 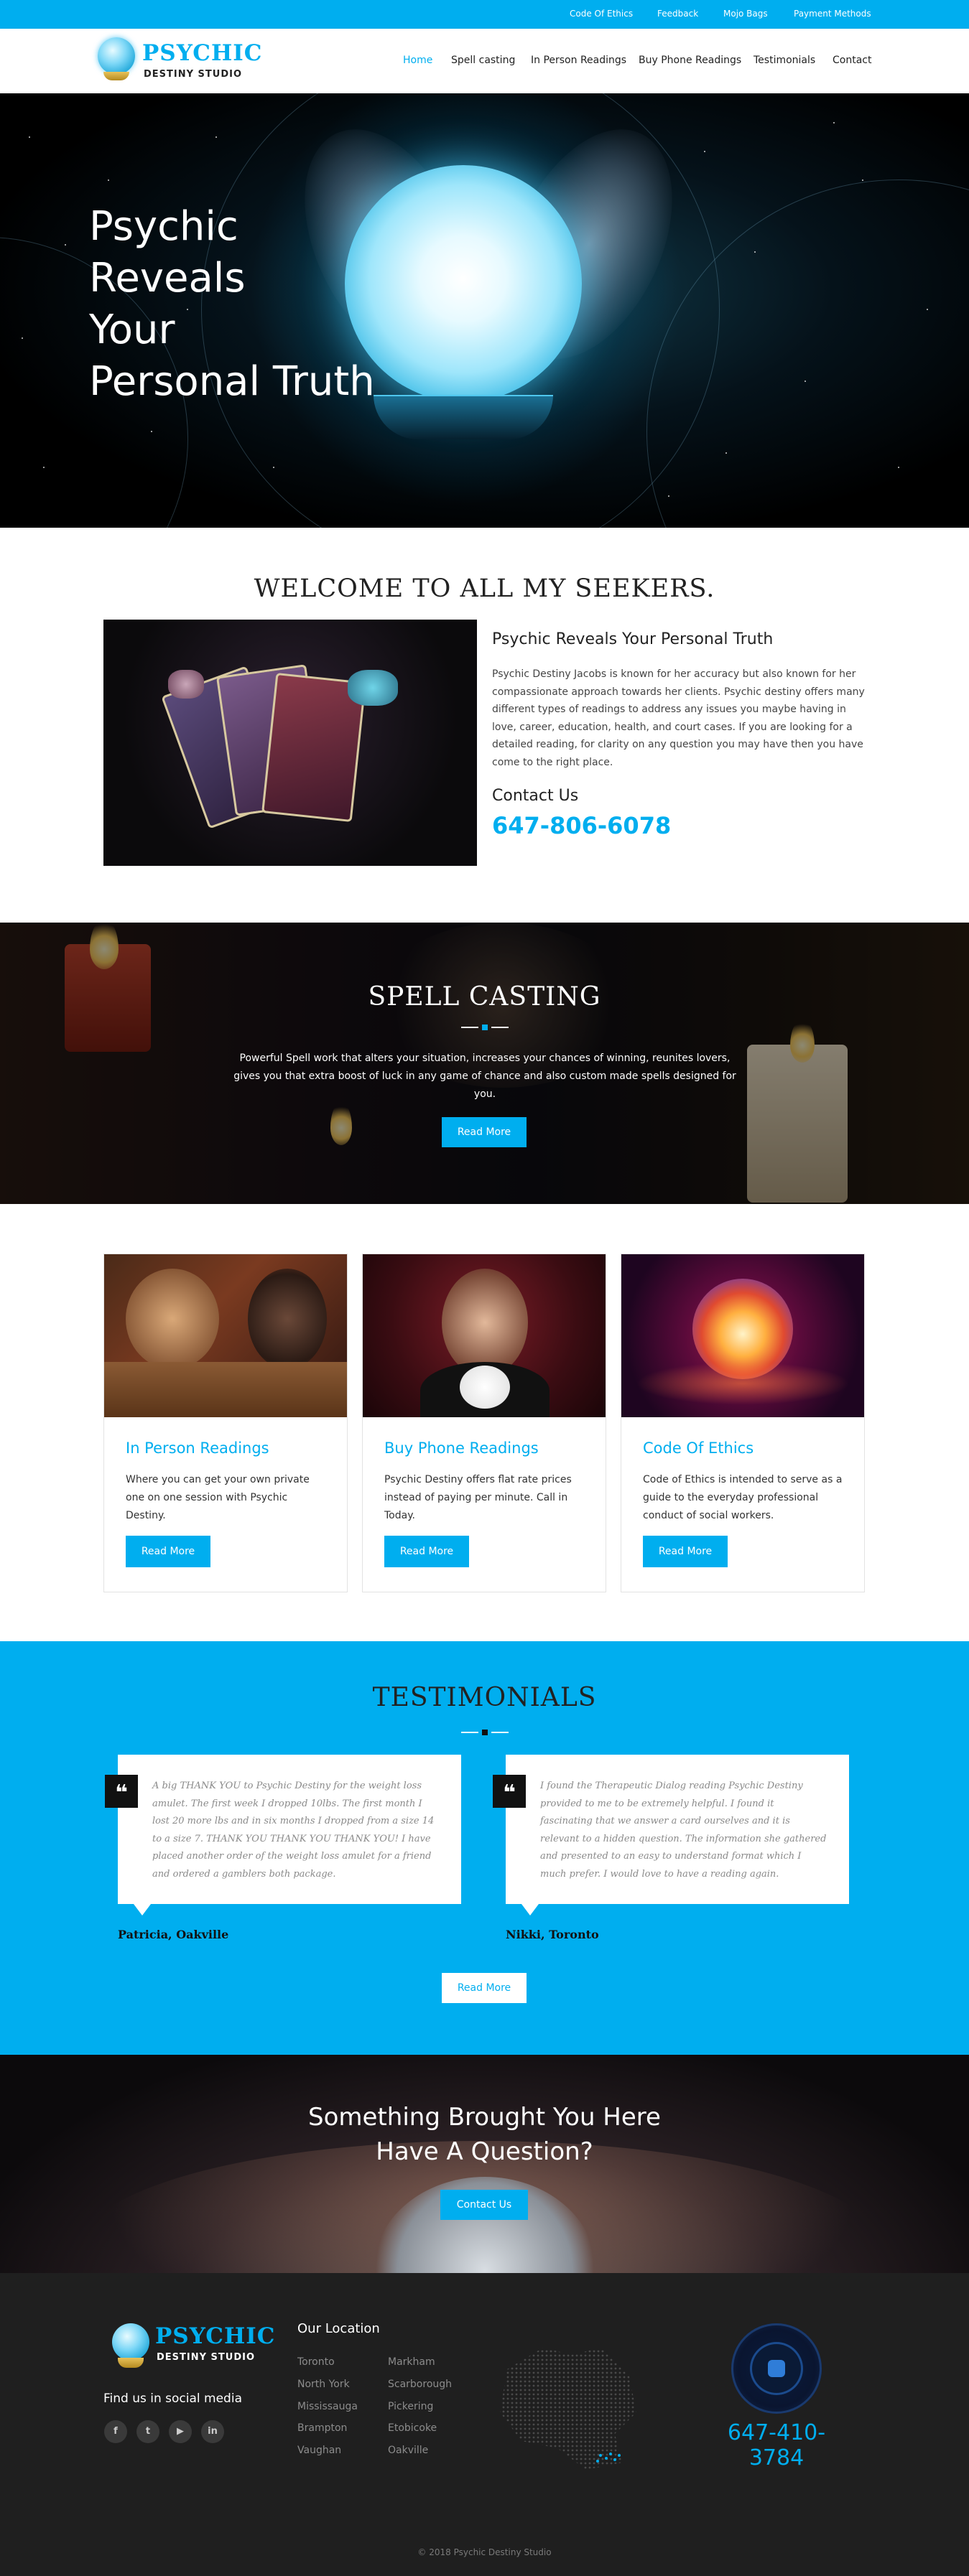 What do you see at coordinates (485, 1132) in the screenshot?
I see `spell-read-more-button: Read More` at bounding box center [485, 1132].